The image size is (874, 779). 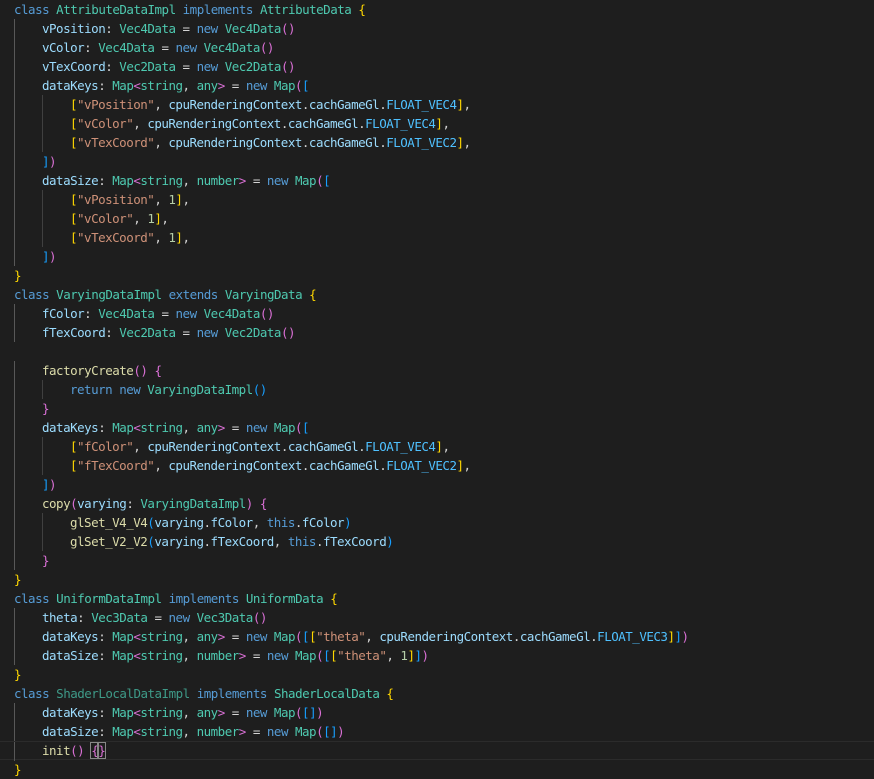 What do you see at coordinates (437, 28) in the screenshot?
I see `code-line: vPosition: Vec4Data = new Vec4Data()` at bounding box center [437, 28].